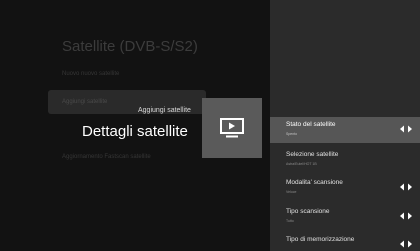  What do you see at coordinates (135, 131) in the screenshot?
I see `satellite-details-label: Dettagli satellite` at bounding box center [135, 131].